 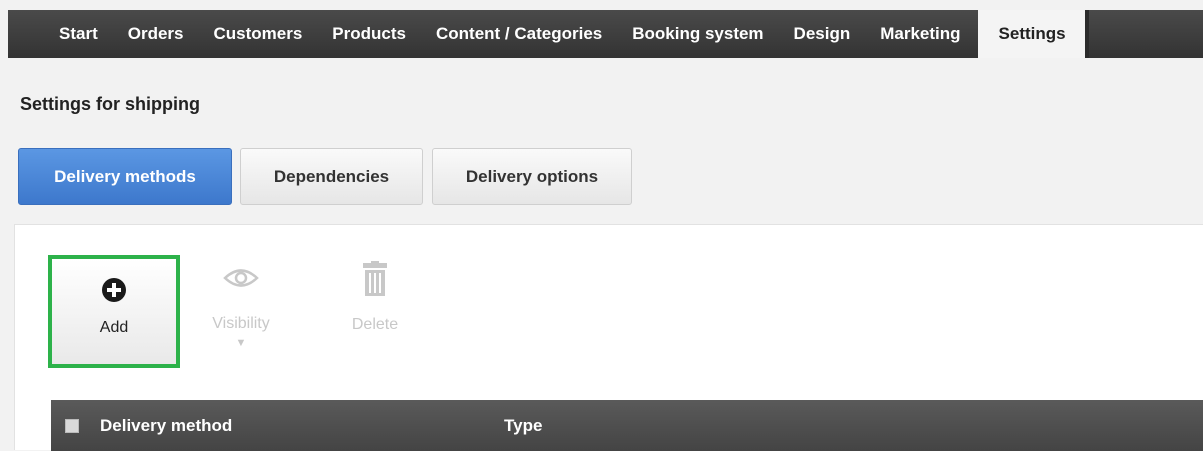 What do you see at coordinates (241, 280) in the screenshot?
I see `eye-icon` at bounding box center [241, 280].